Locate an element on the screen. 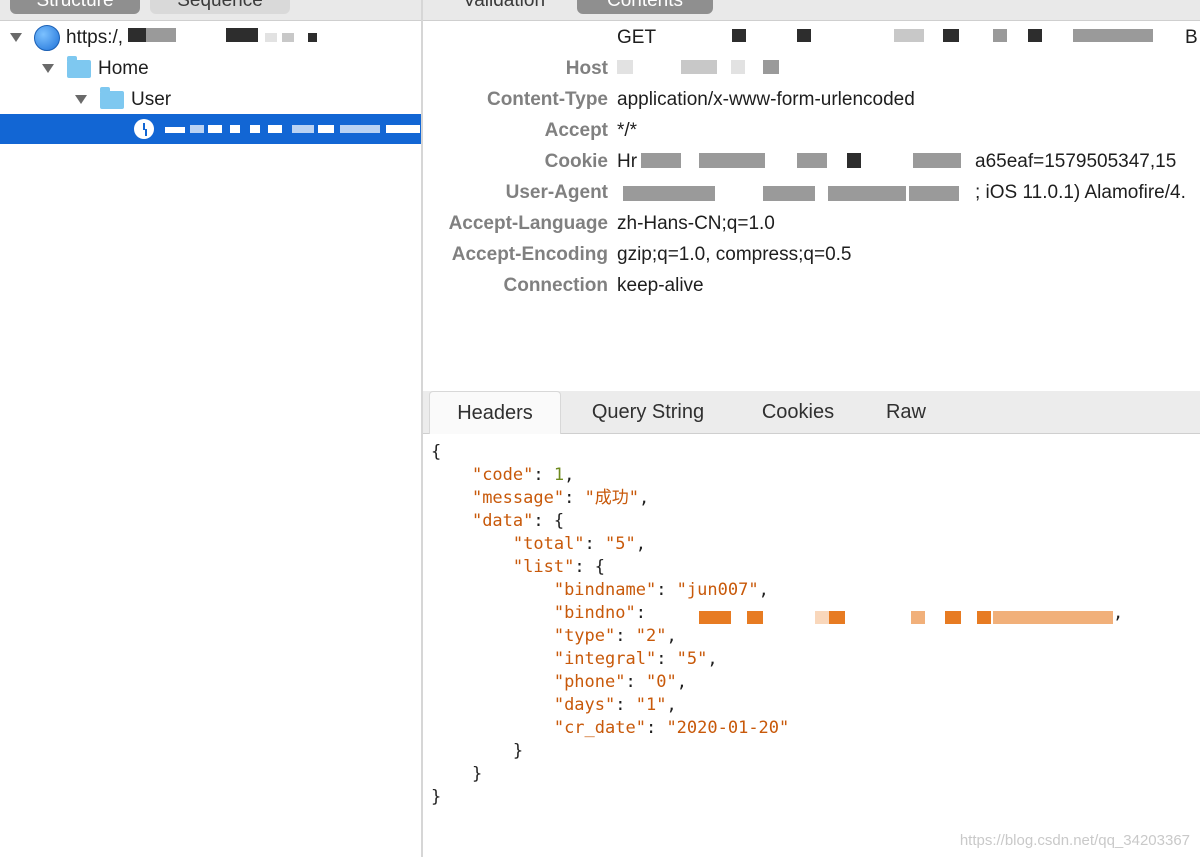 This screenshot has height=857, width=1200. json-line-list: "list": { is located at coordinates (559, 567).